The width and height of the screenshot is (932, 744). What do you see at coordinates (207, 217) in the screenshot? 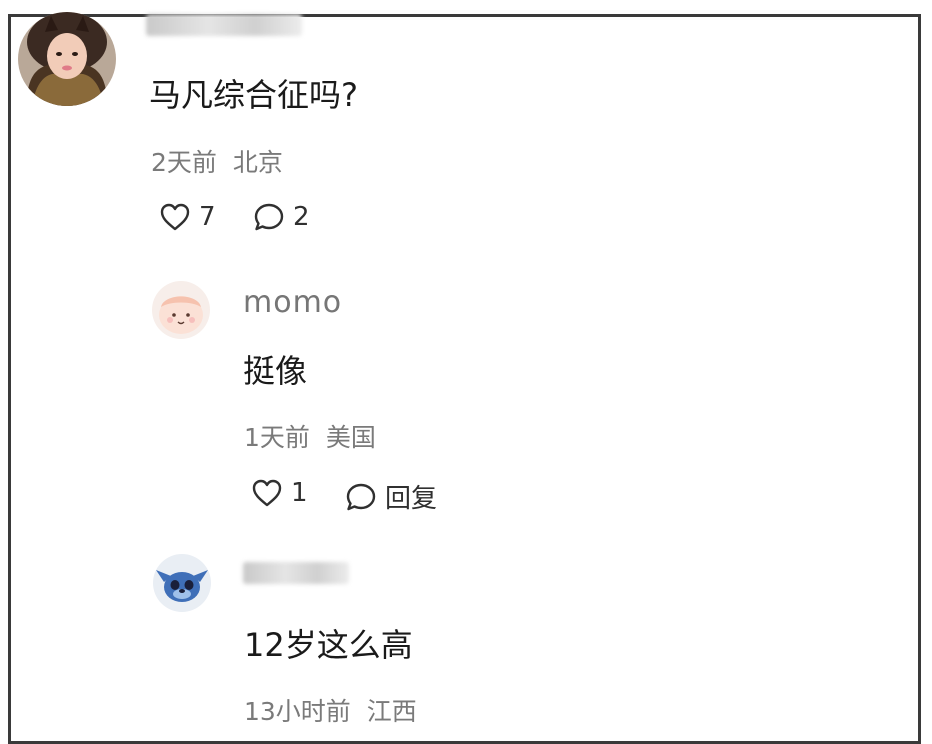
I see `like-count: 7` at bounding box center [207, 217].